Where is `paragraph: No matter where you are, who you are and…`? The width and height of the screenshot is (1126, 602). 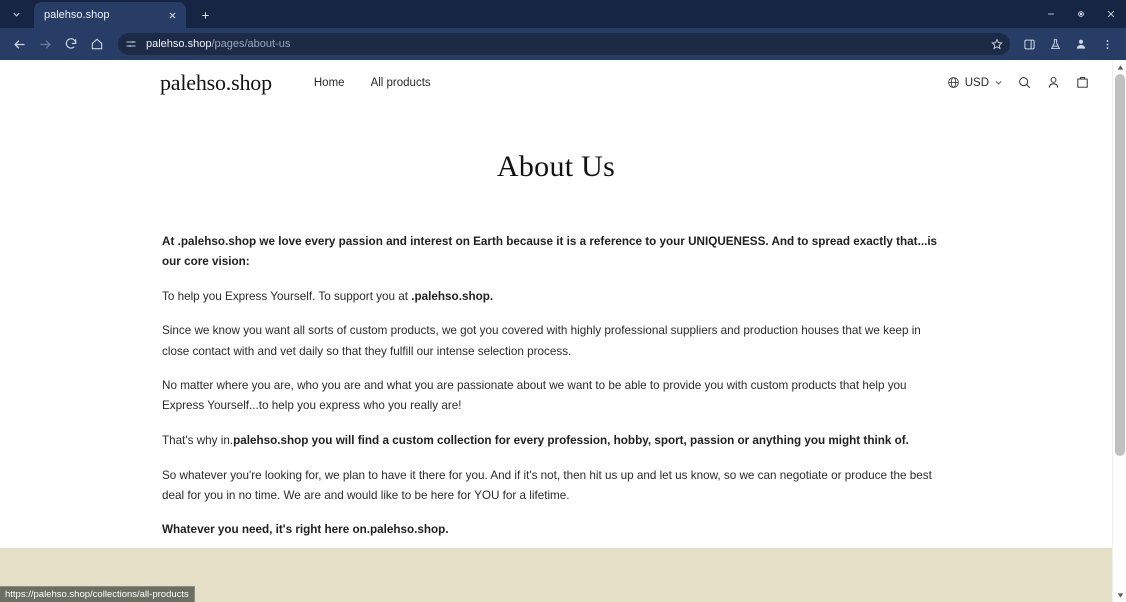
paragraph: No matter where you are, who you are and… is located at coordinates (534, 396).